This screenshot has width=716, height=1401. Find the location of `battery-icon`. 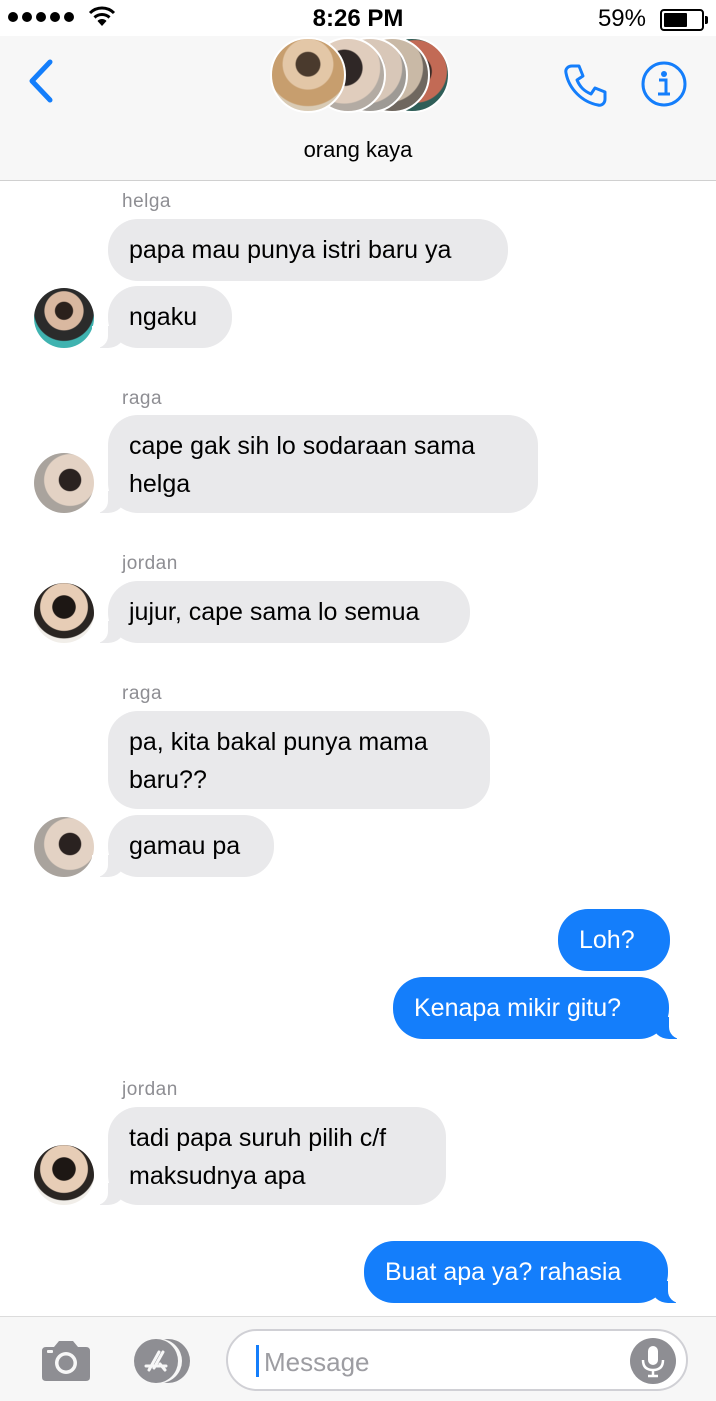

battery-icon is located at coordinates (684, 20).